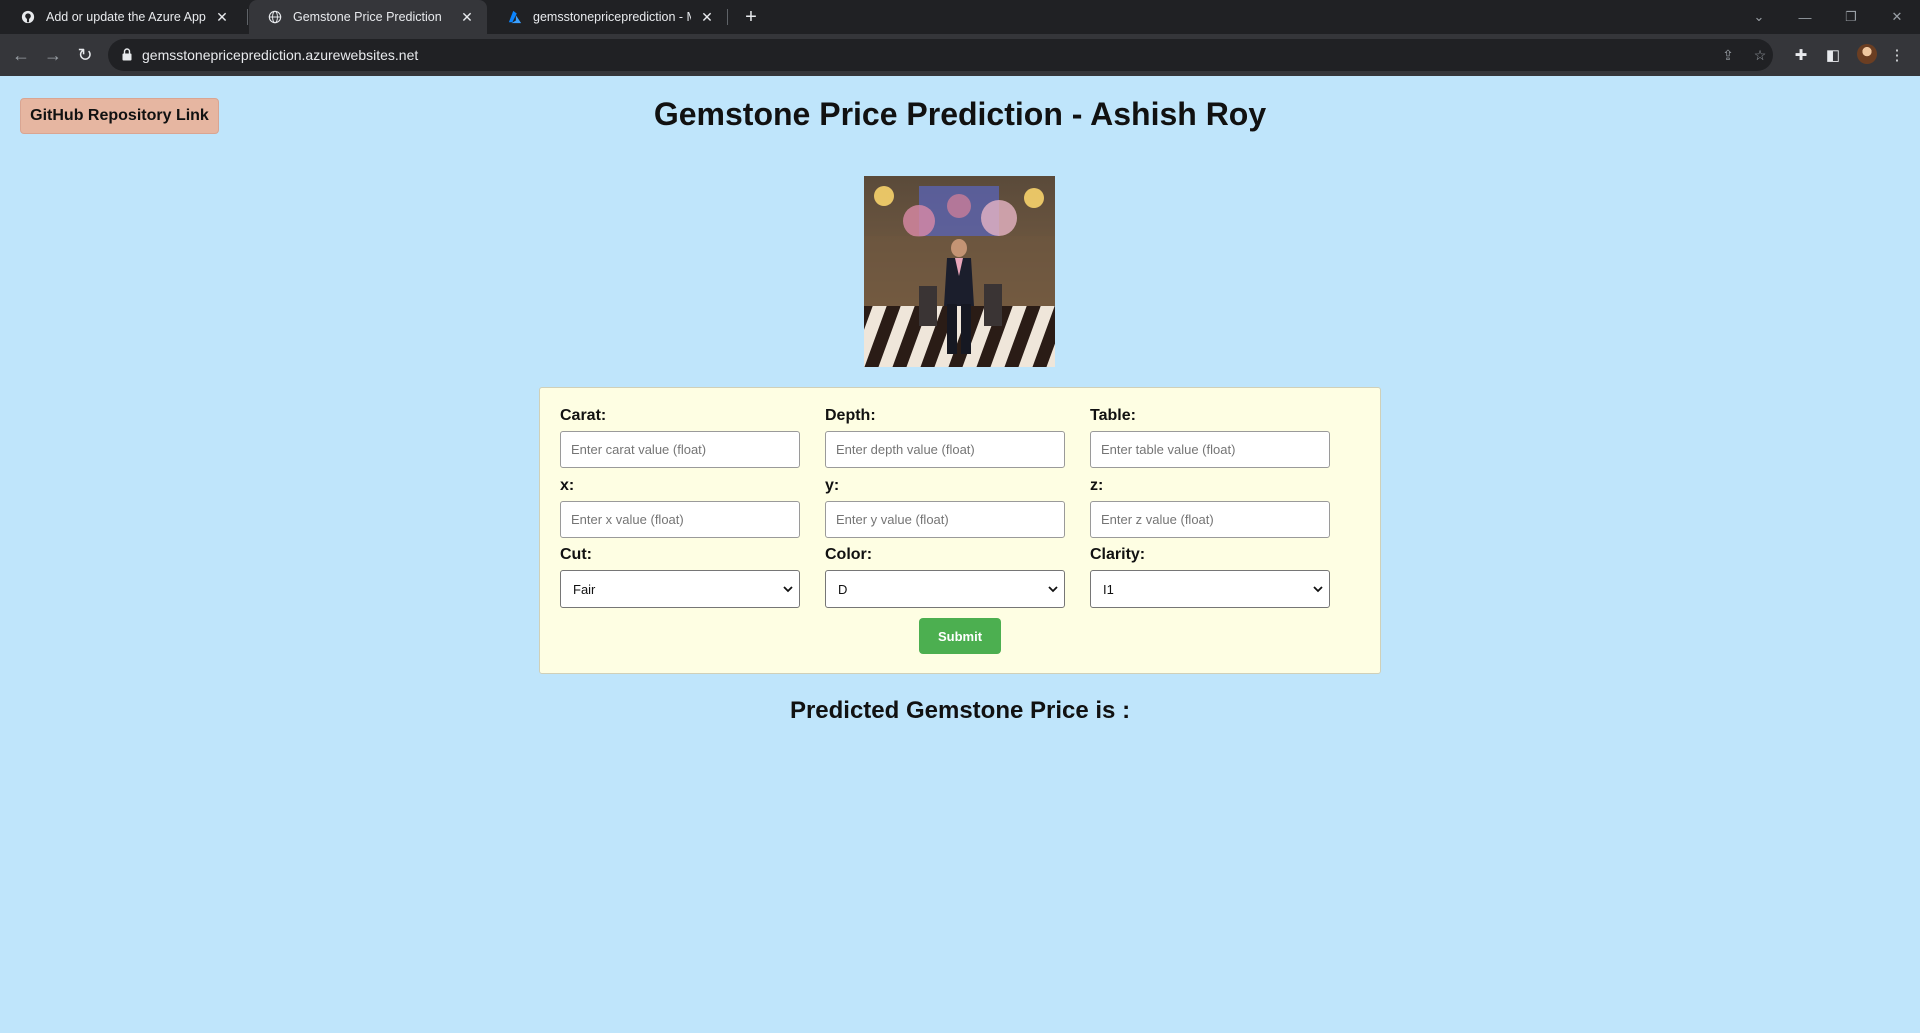 Image resolution: width=1920 pixels, height=1033 pixels. I want to click on z-label: z:, so click(1097, 485).